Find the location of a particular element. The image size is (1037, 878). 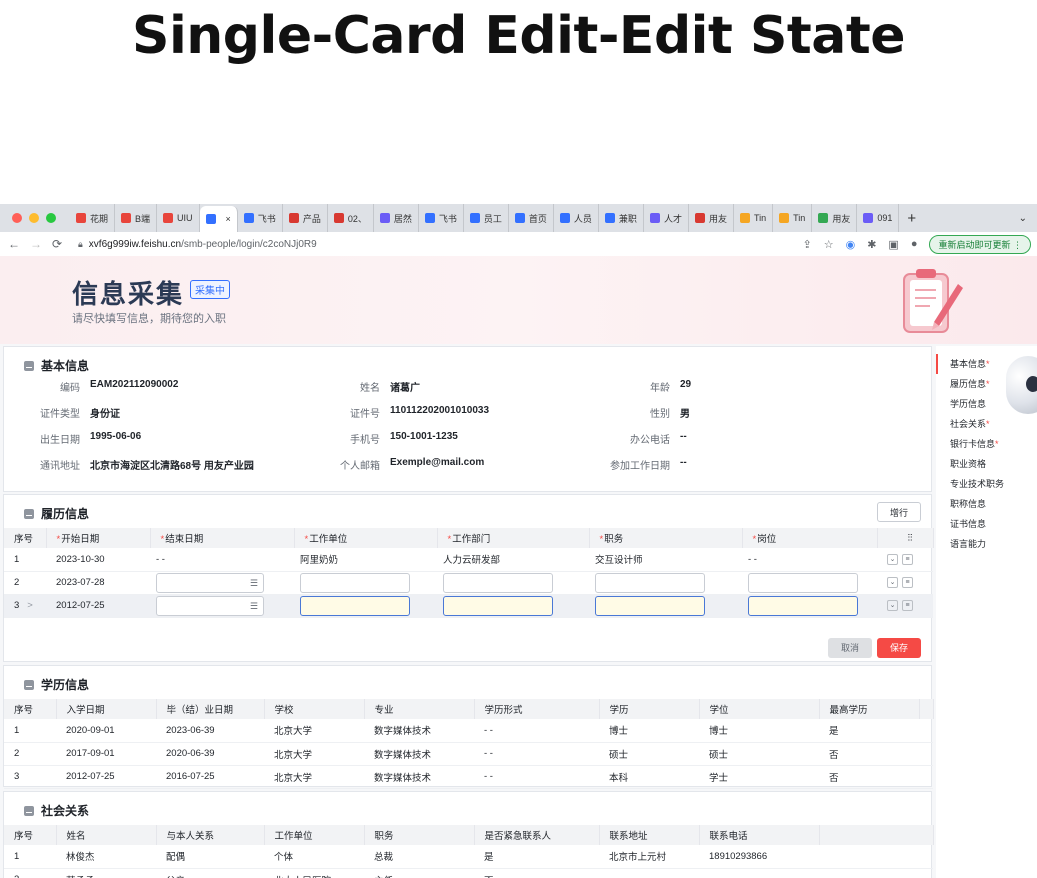

browser-tab: 花期 is located at coordinates (93, 218).